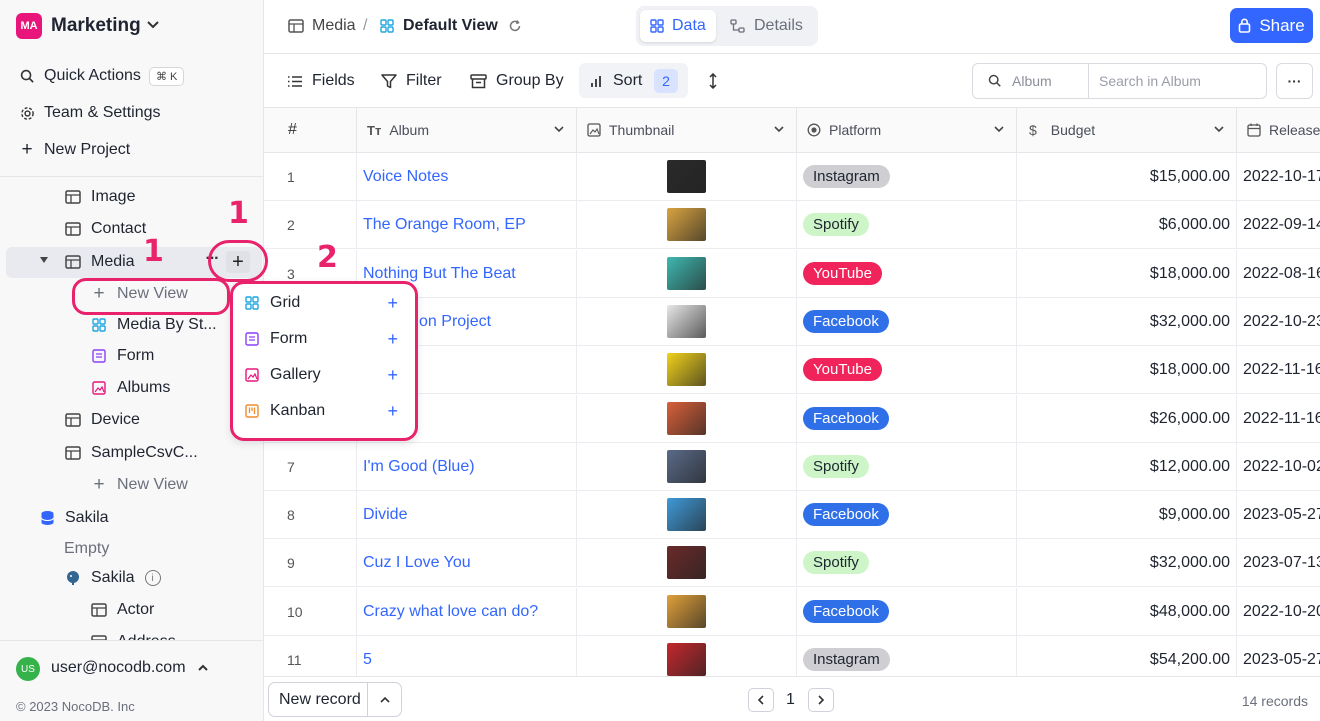 Image resolution: width=1320 pixels, height=721 pixels. I want to click on release-cell: 2022-08-16, so click(1278, 274).